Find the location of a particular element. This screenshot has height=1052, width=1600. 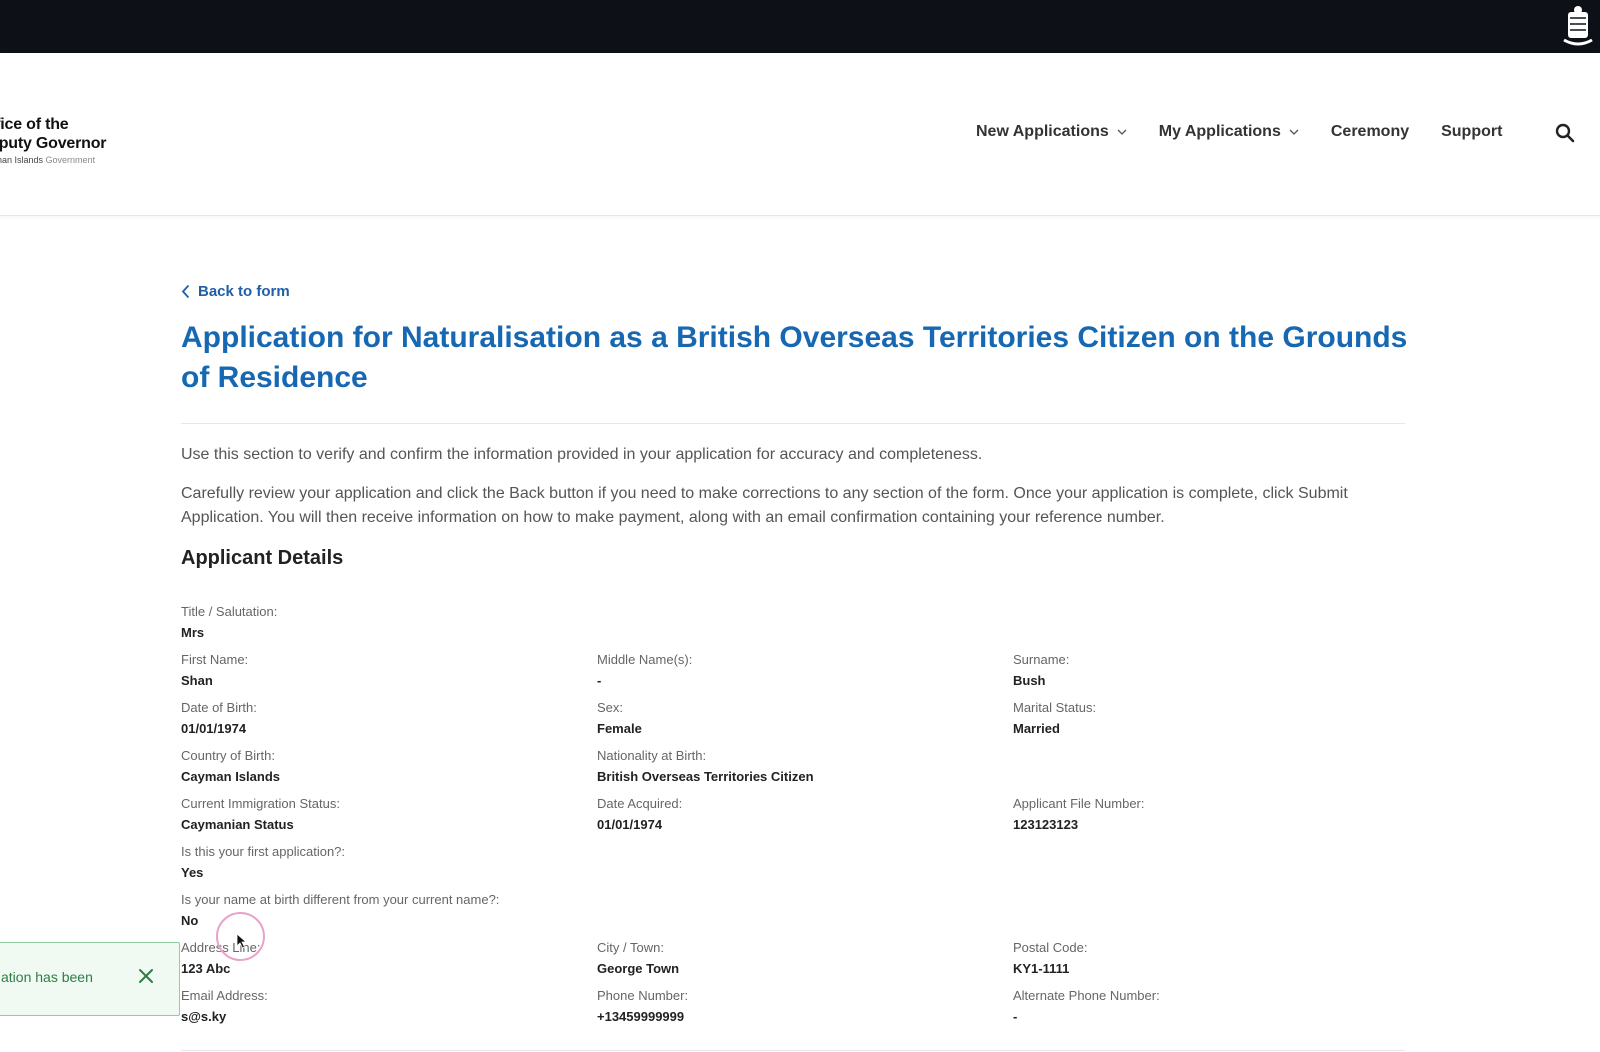

field-value: Caymanian Status is located at coordinates (237, 824).